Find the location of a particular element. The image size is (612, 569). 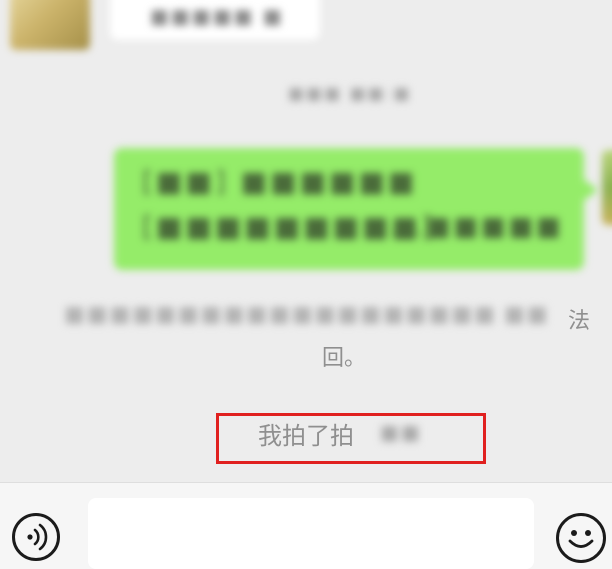

system-notice-fragment: 法 is located at coordinates (579, 321).